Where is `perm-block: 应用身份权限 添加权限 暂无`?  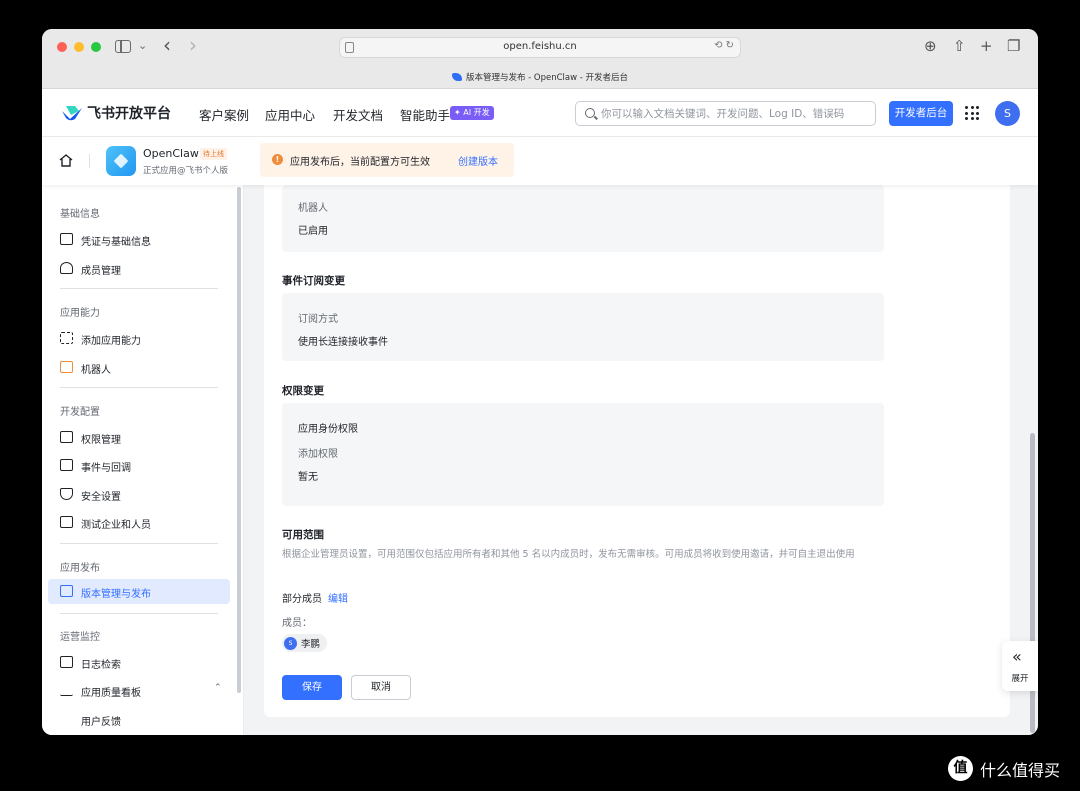 perm-block: 应用身份权限 添加权限 暂无 is located at coordinates (583, 454).